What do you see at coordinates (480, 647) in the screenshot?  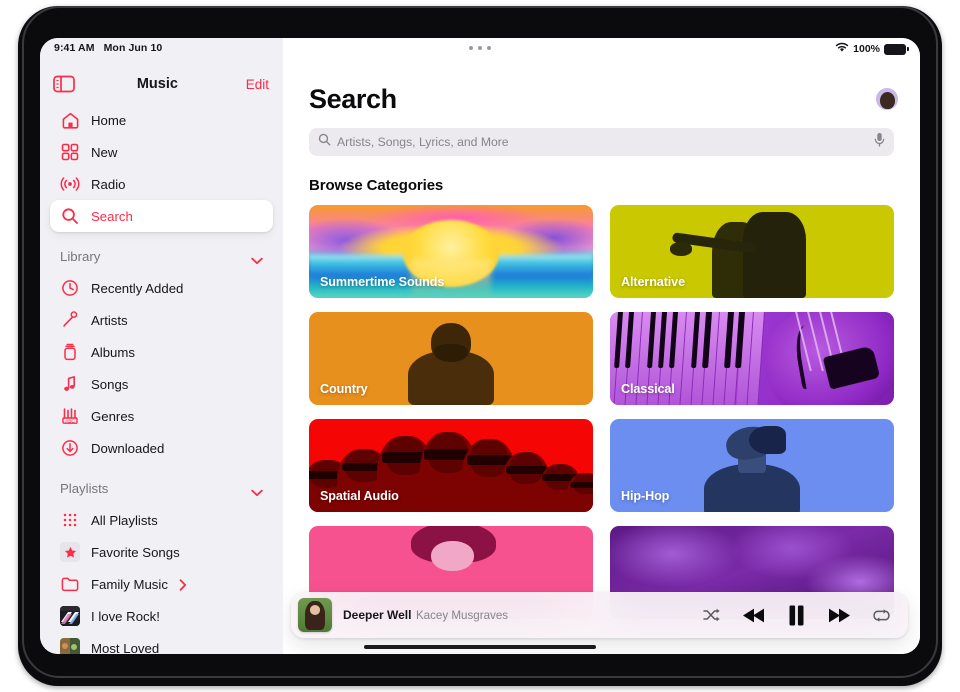 I see `home-indicator` at bounding box center [480, 647].